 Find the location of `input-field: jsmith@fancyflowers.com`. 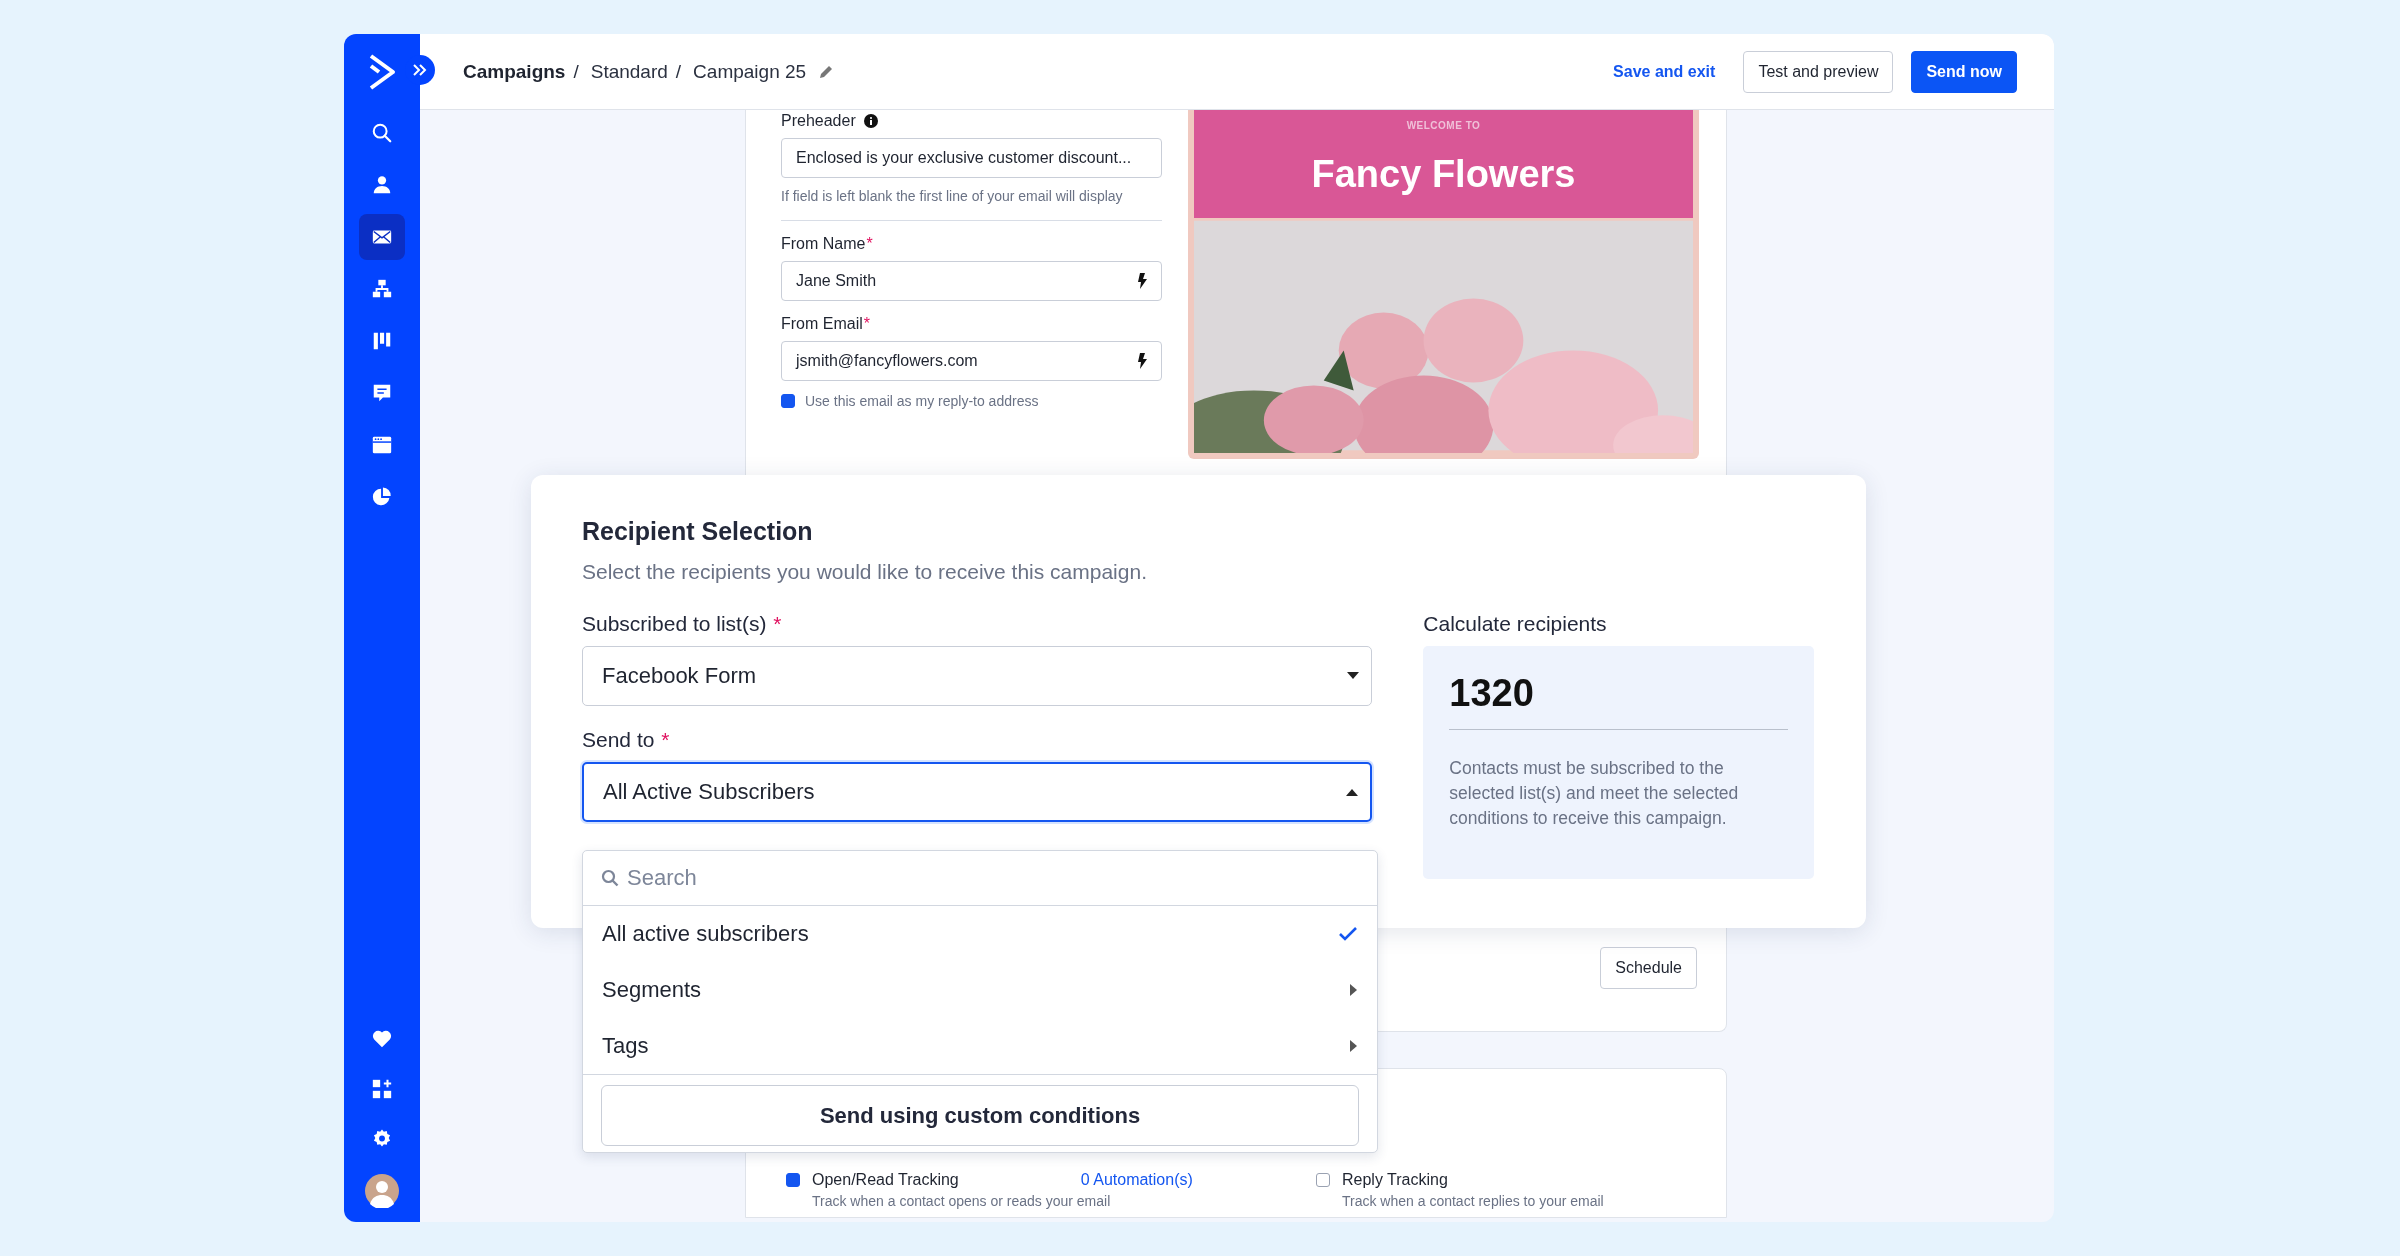

input-field: jsmith@fancyflowers.com is located at coordinates (971, 361).